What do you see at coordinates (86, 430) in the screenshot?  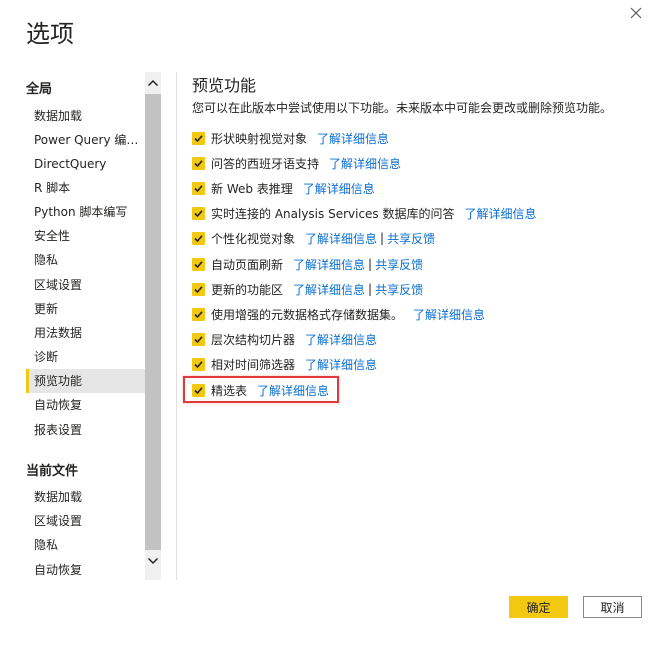 I see `sidebar-item-report-settings: 报表设置` at bounding box center [86, 430].